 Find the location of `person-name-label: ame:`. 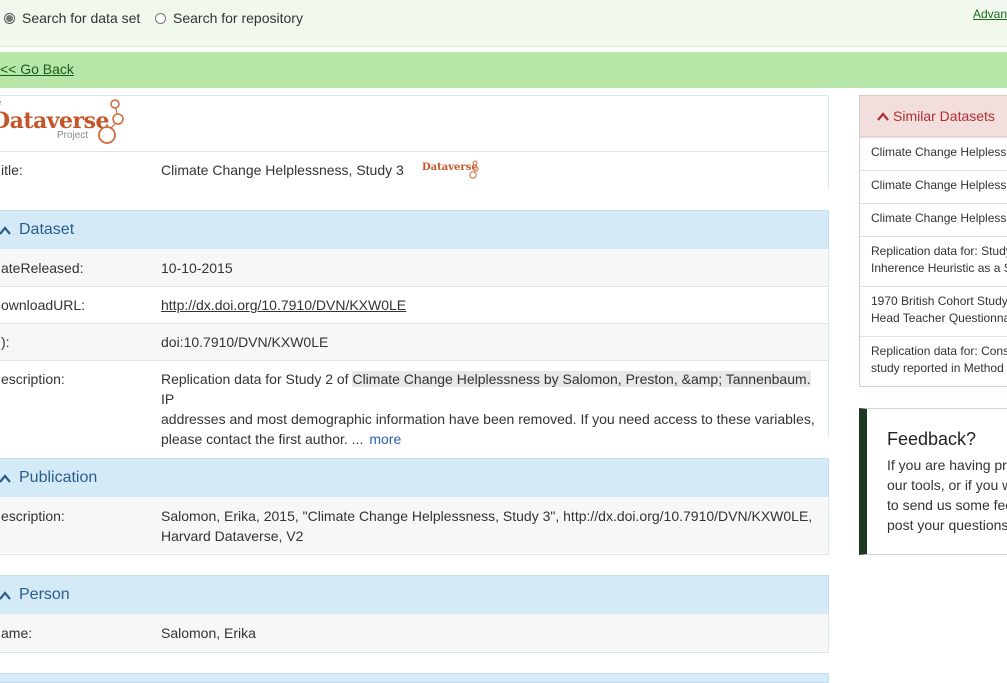

person-name-label: ame: is located at coordinates (17, 633).